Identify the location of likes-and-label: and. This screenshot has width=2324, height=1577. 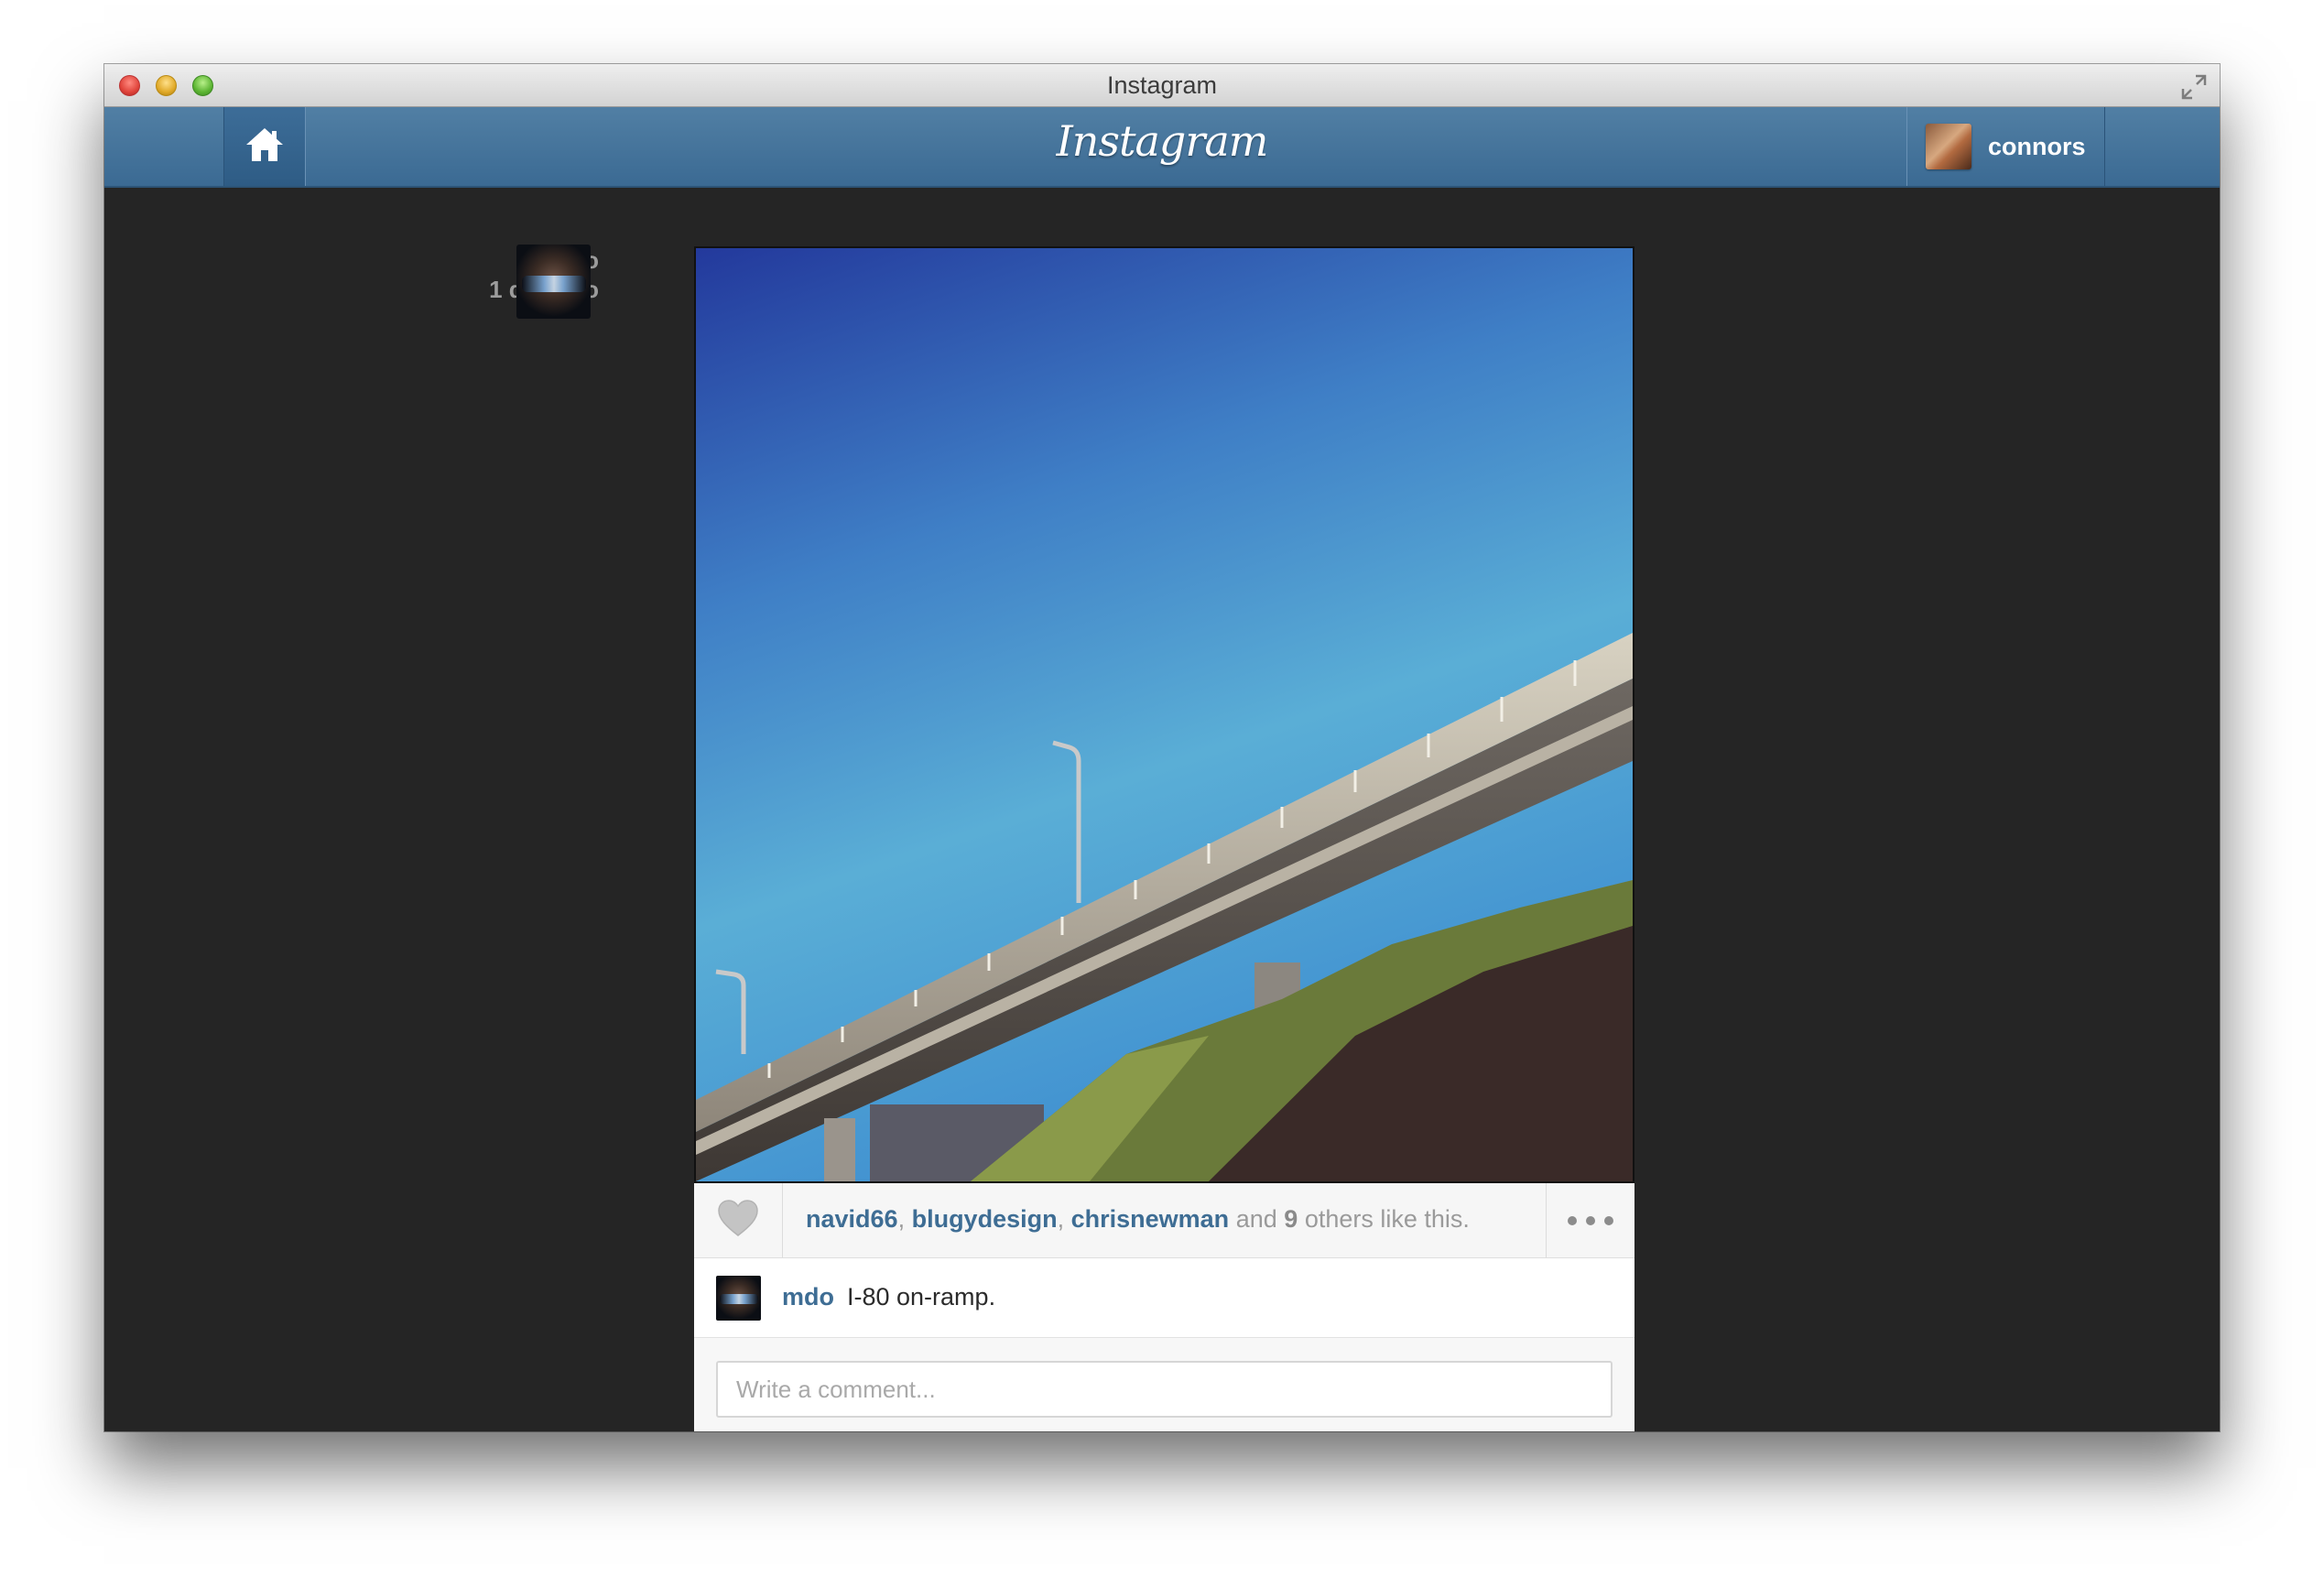
(1256, 1219).